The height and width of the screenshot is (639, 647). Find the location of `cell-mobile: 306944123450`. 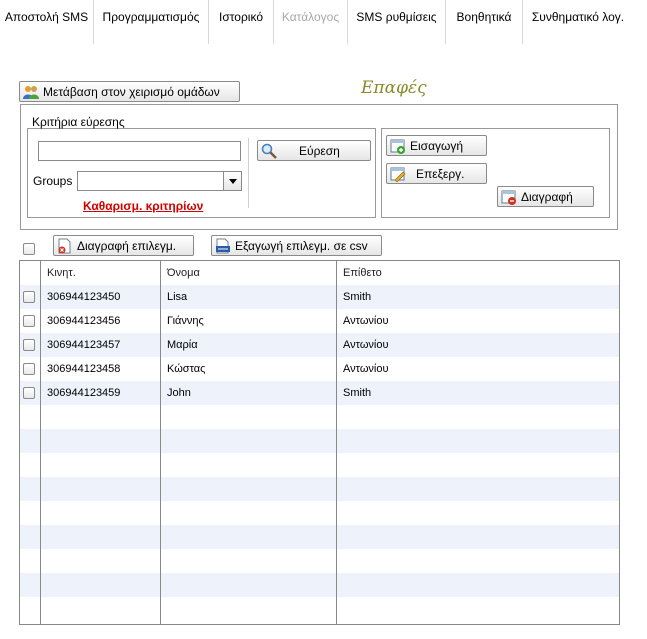

cell-mobile: 306944123450 is located at coordinates (84, 297).